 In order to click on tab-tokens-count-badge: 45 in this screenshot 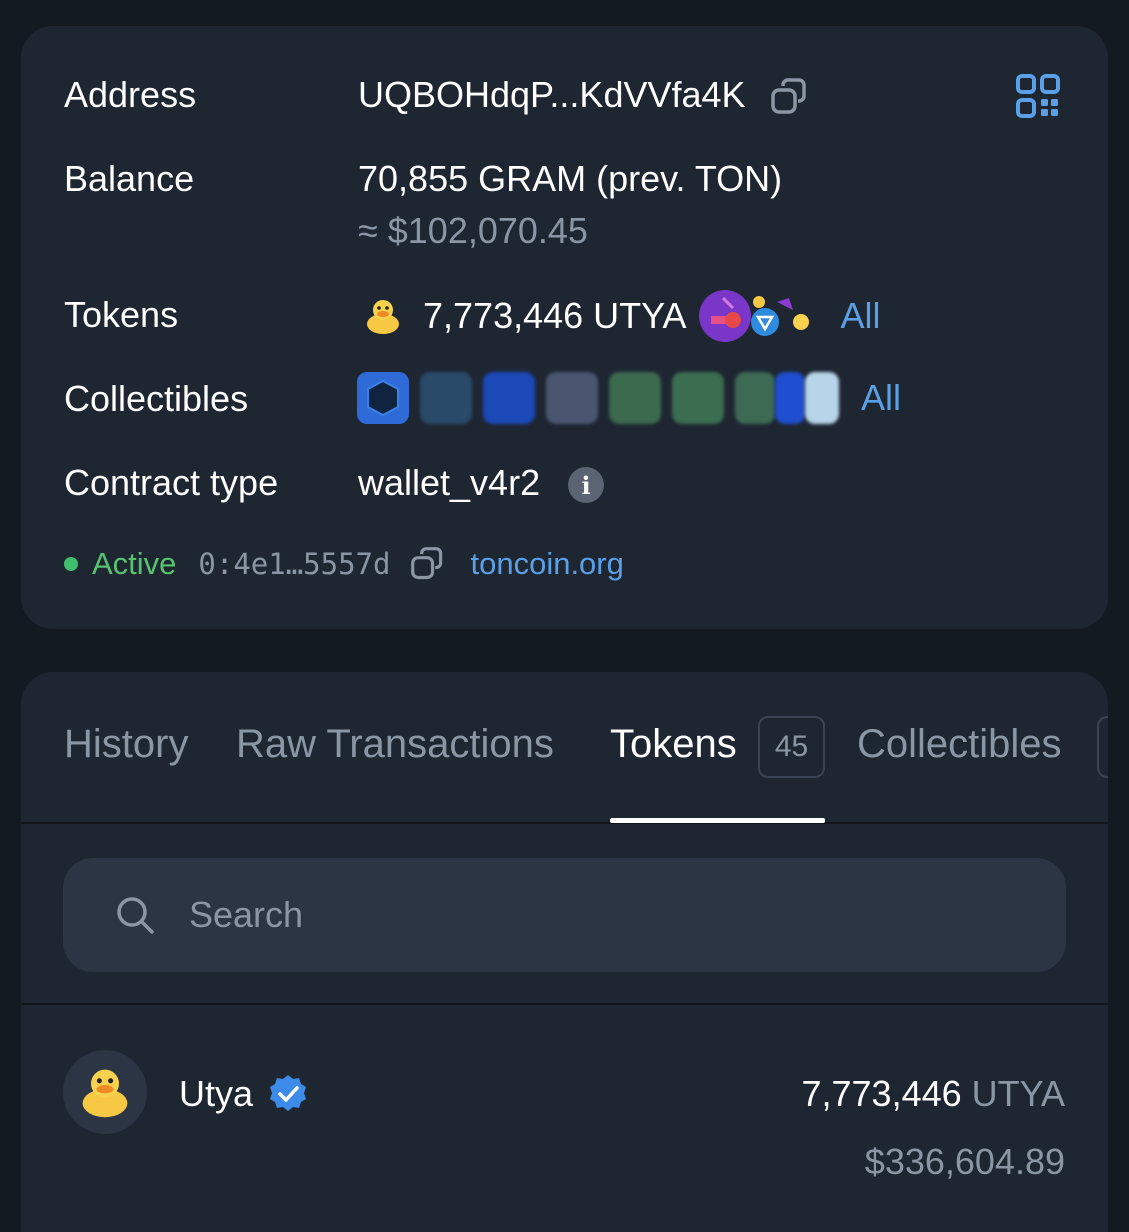, I will do `click(791, 747)`.